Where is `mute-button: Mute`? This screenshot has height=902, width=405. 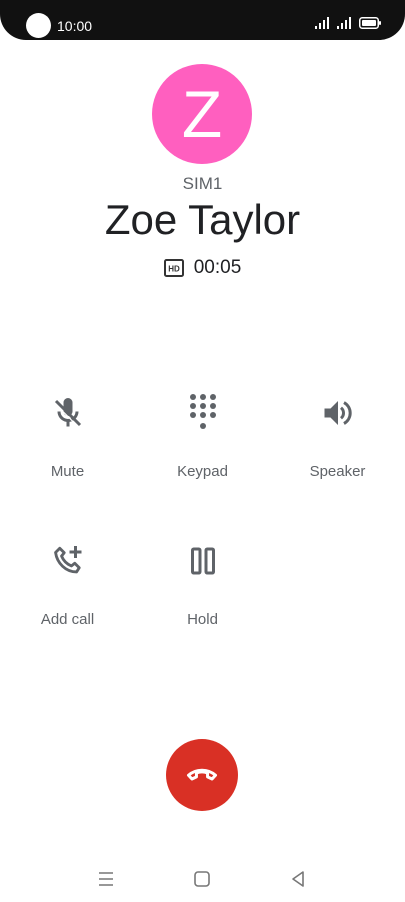 mute-button: Mute is located at coordinates (67, 448).